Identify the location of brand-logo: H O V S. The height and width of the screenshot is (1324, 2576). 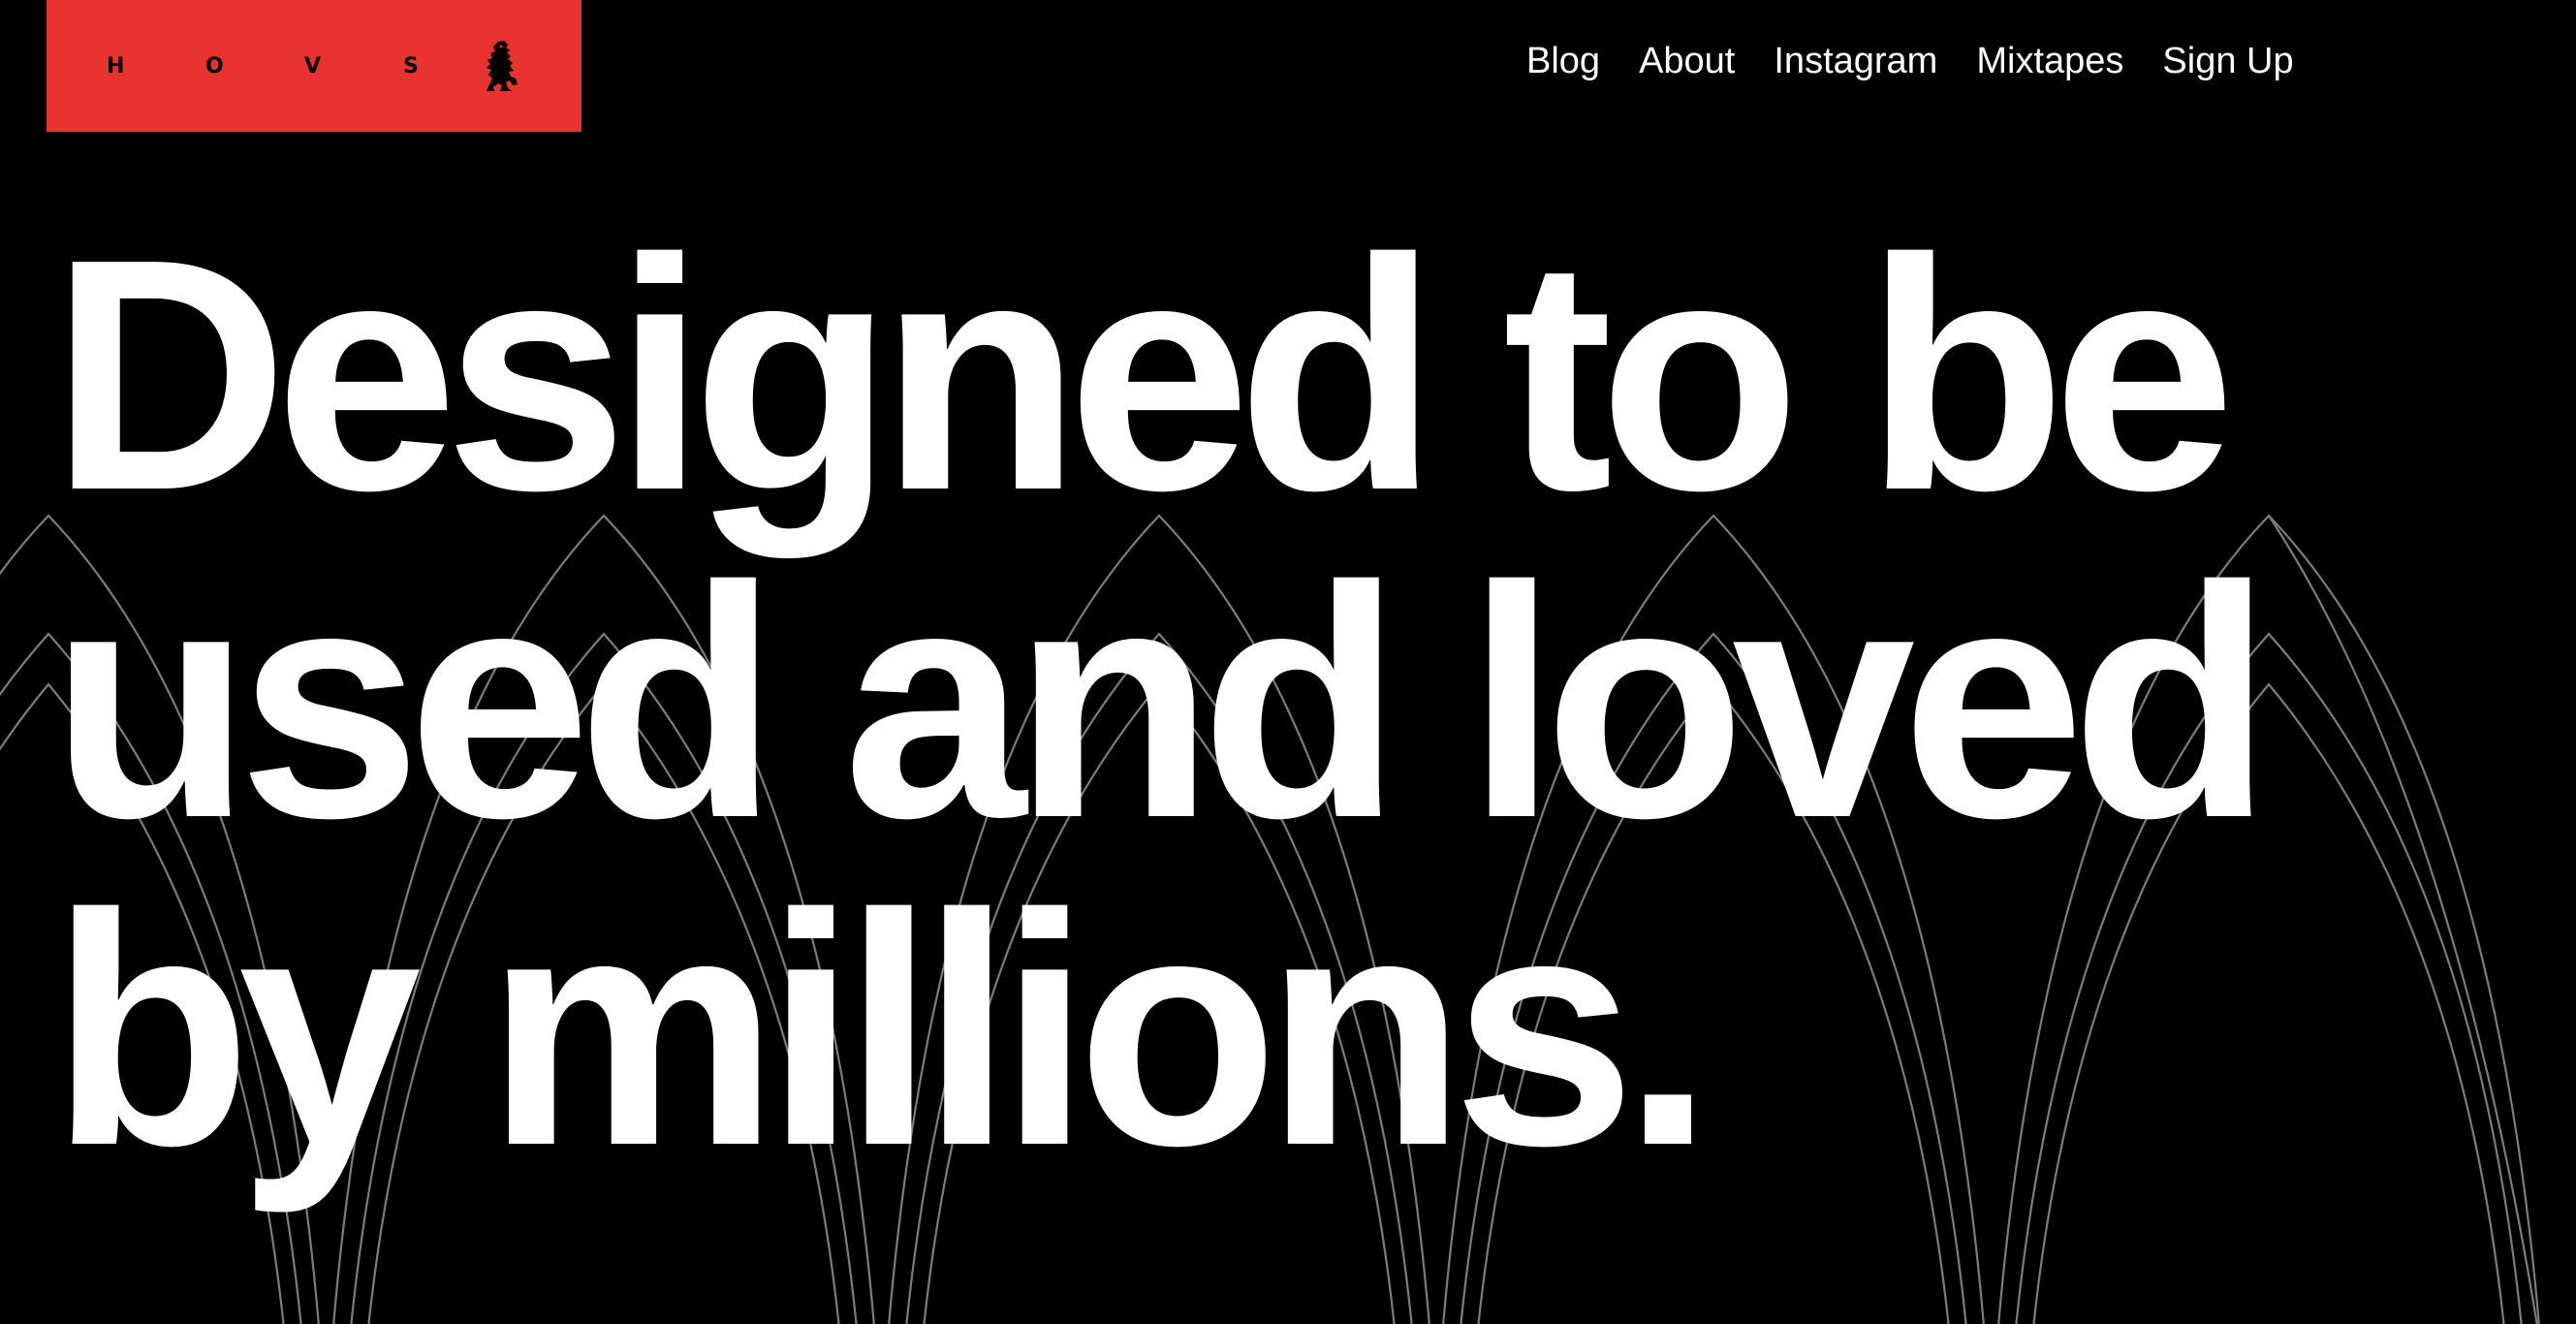
(314, 66).